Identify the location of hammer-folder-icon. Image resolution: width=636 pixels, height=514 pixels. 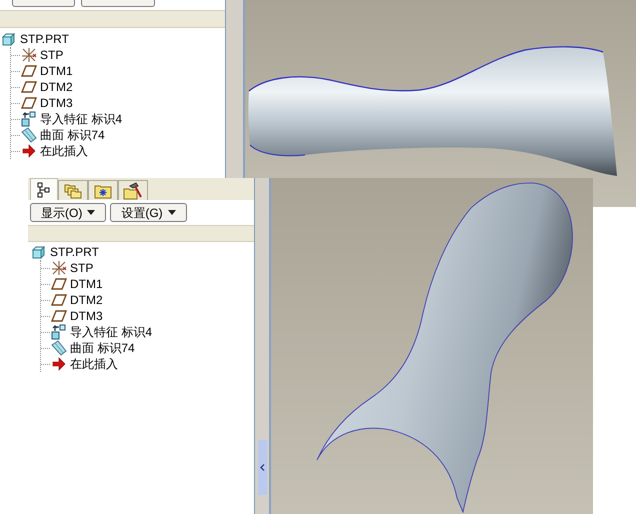
(133, 191).